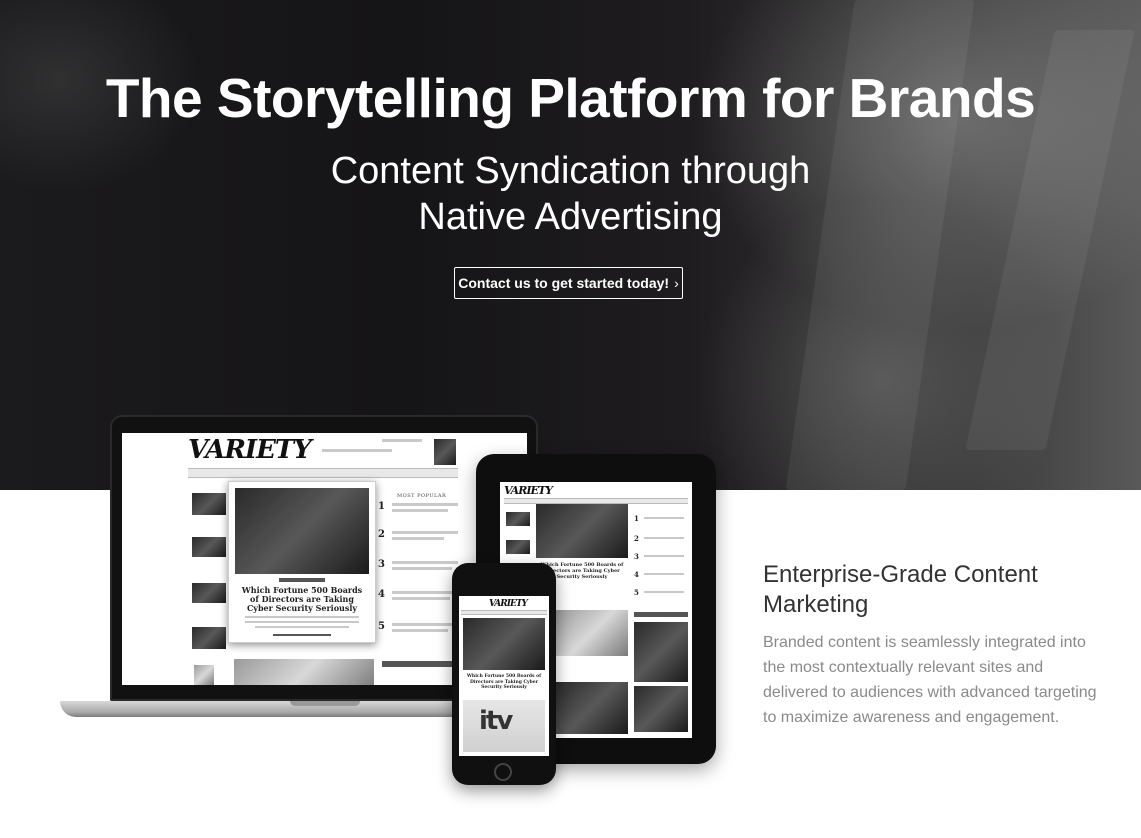 The width and height of the screenshot is (1141, 838). I want to click on hero-title: The Storytelling Platform for Brands, so click(570, 98).